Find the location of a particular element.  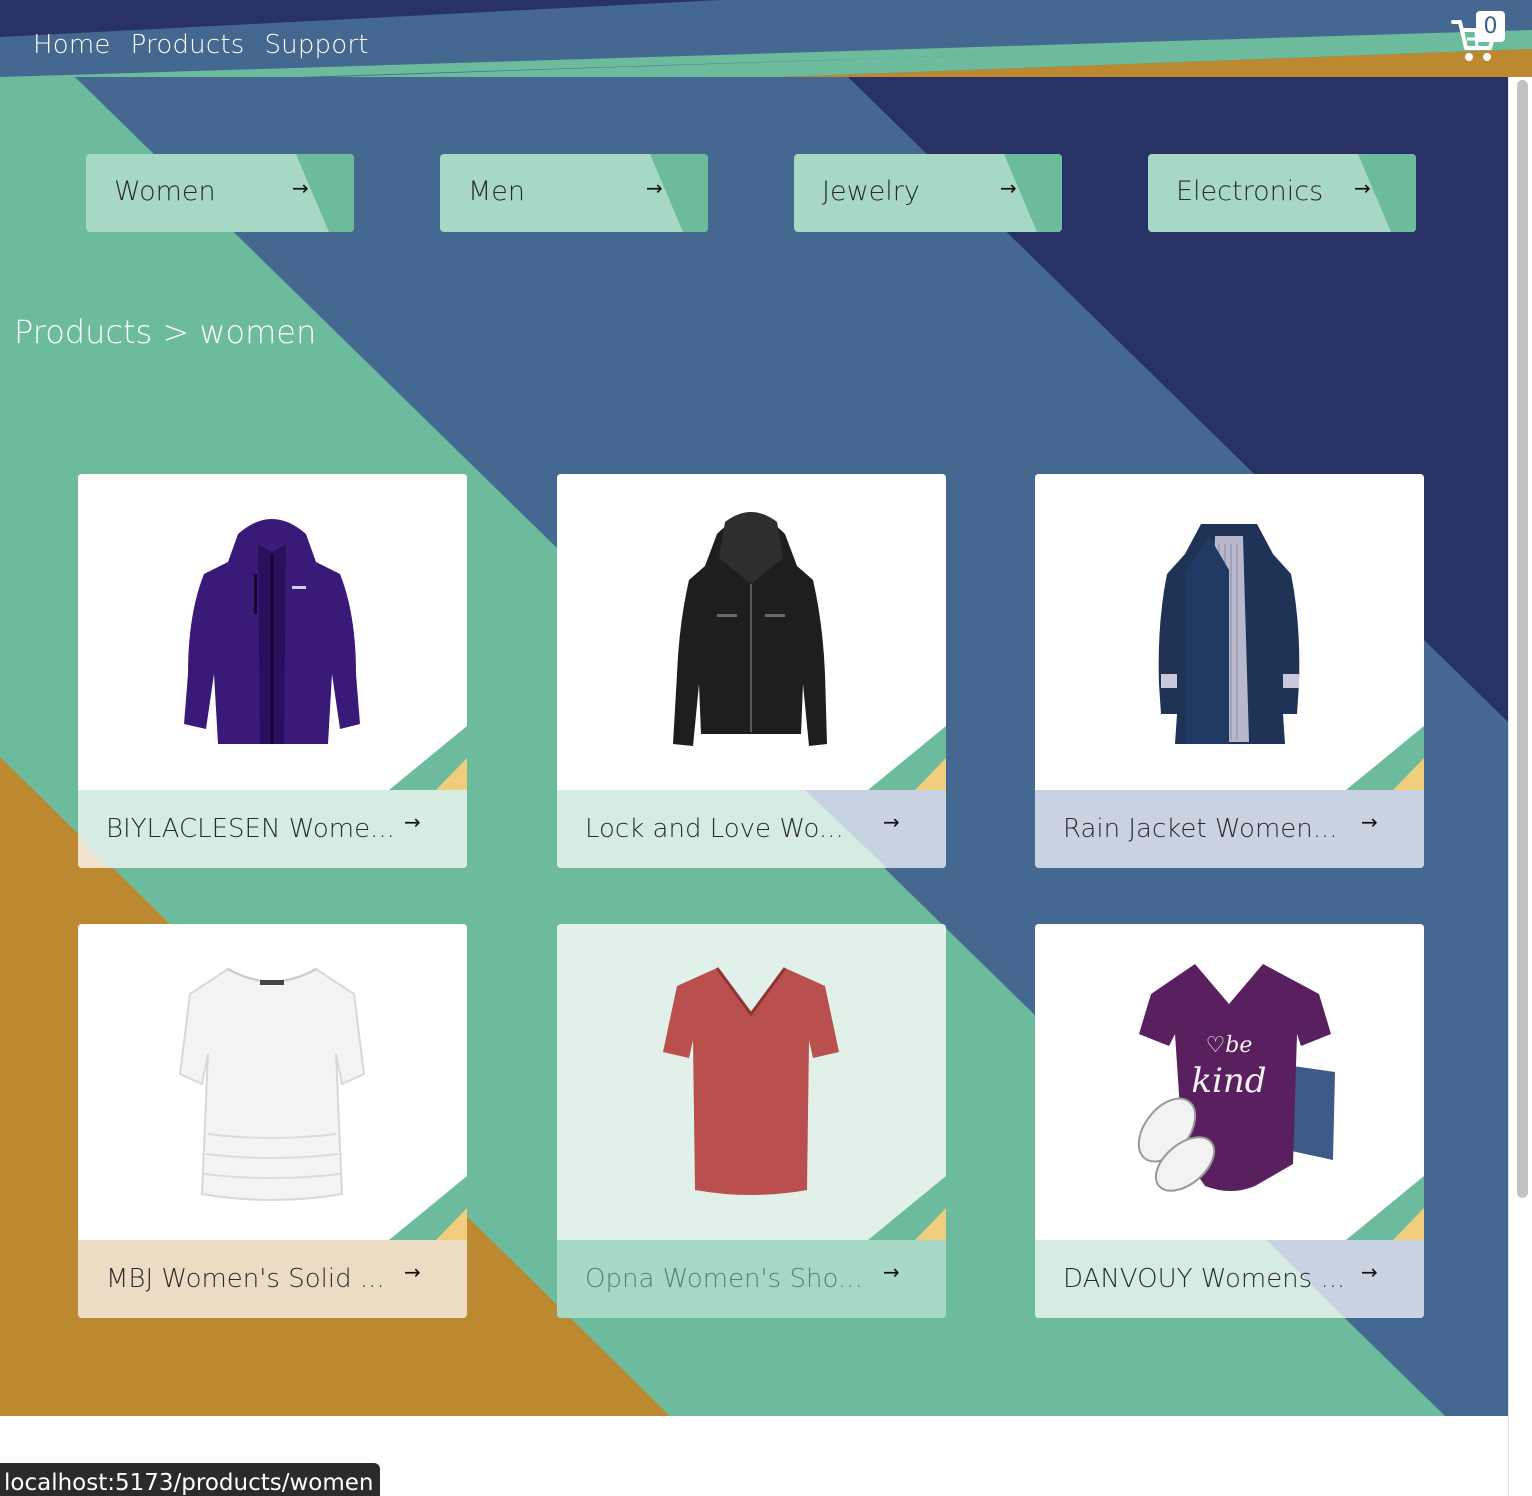

nav-support-link: Support is located at coordinates (316, 45).